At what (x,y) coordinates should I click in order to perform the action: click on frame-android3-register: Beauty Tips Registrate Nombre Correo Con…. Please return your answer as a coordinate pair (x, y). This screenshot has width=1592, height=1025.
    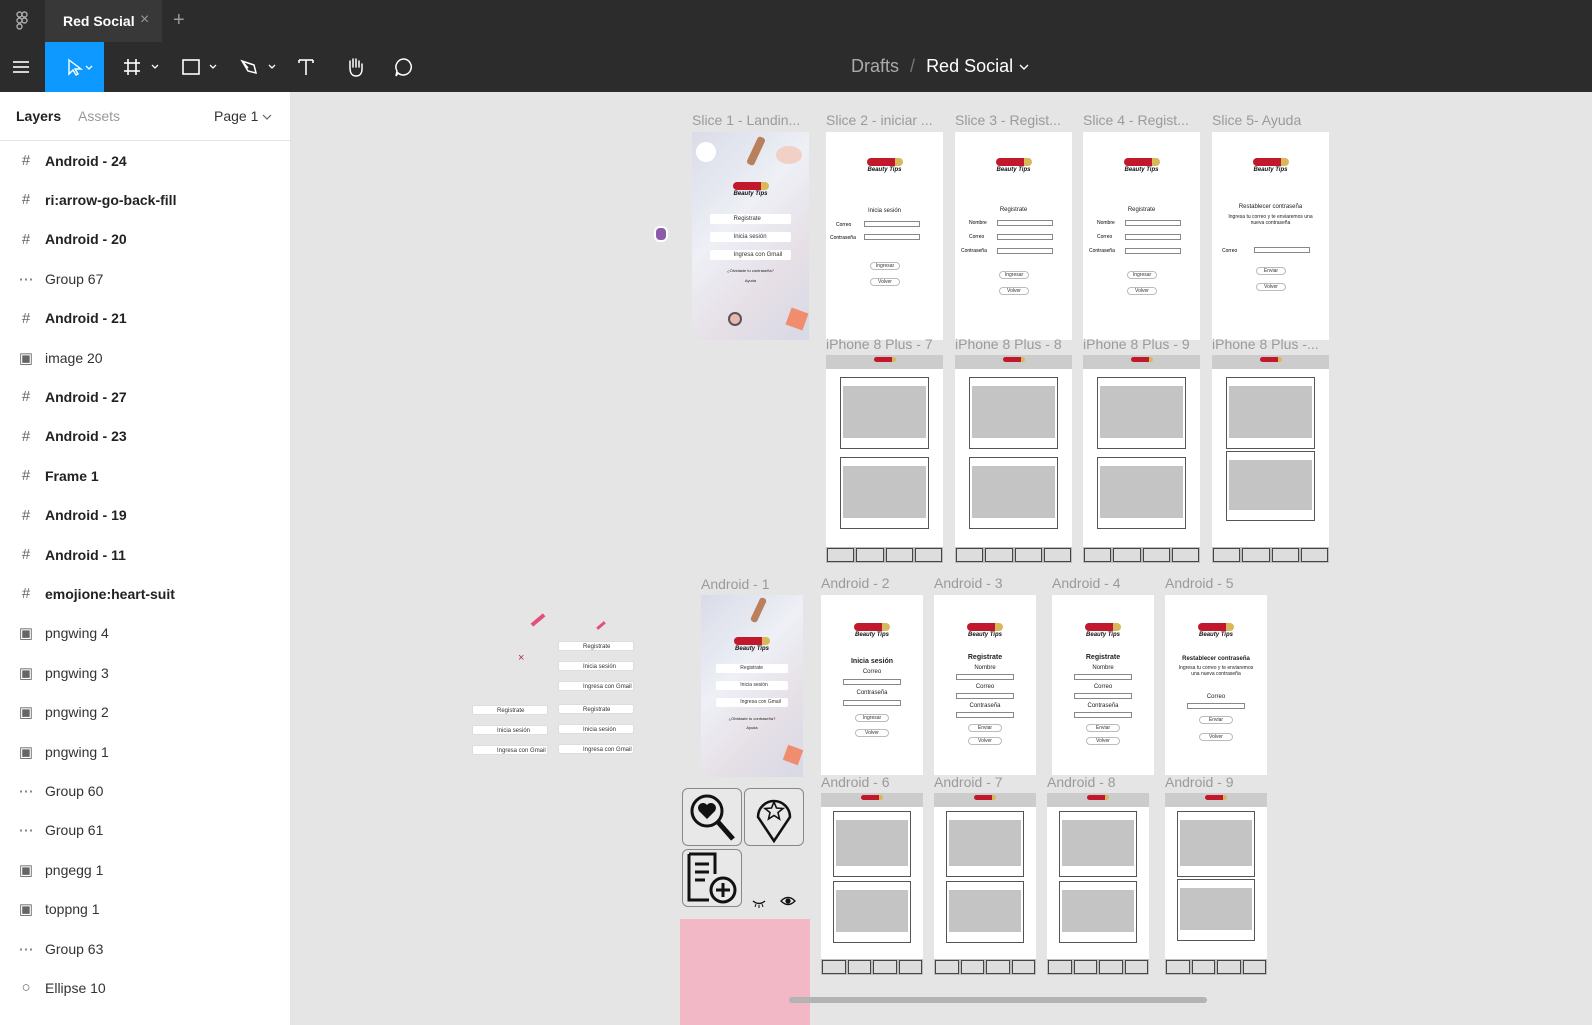
    Looking at the image, I should click on (985, 685).